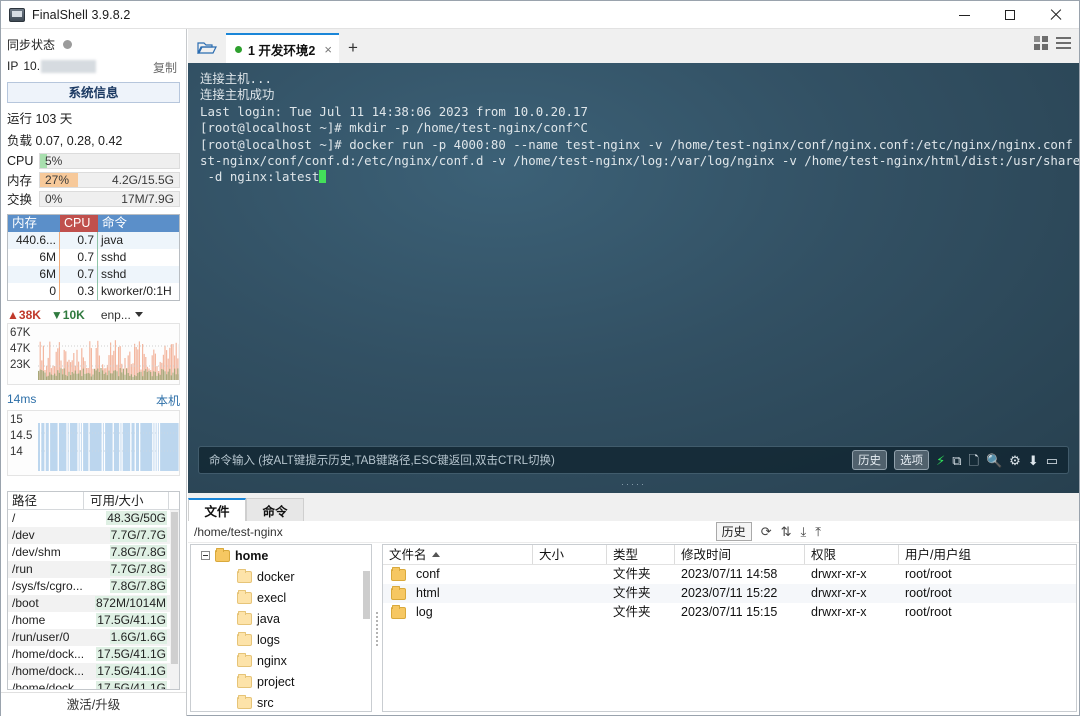  What do you see at coordinates (912, 460) in the screenshot?
I see `terminal-options-button: 选项` at bounding box center [912, 460].